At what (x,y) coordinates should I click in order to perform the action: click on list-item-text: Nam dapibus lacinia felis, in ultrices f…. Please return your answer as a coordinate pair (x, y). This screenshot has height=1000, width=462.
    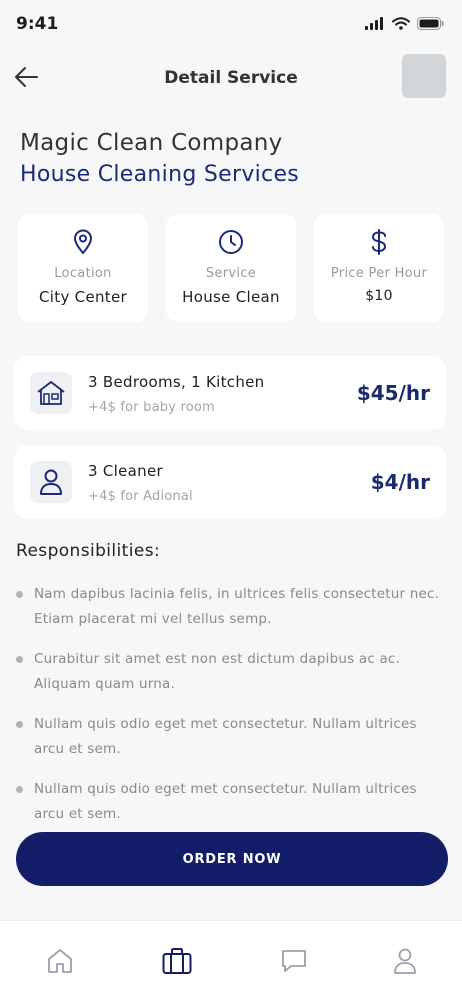
    Looking at the image, I should click on (237, 606).